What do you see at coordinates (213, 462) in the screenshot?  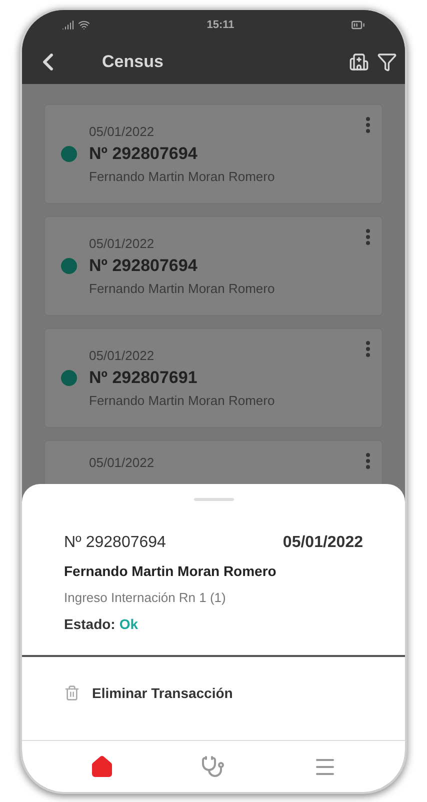 I see `record-card: 05/01/2022` at bounding box center [213, 462].